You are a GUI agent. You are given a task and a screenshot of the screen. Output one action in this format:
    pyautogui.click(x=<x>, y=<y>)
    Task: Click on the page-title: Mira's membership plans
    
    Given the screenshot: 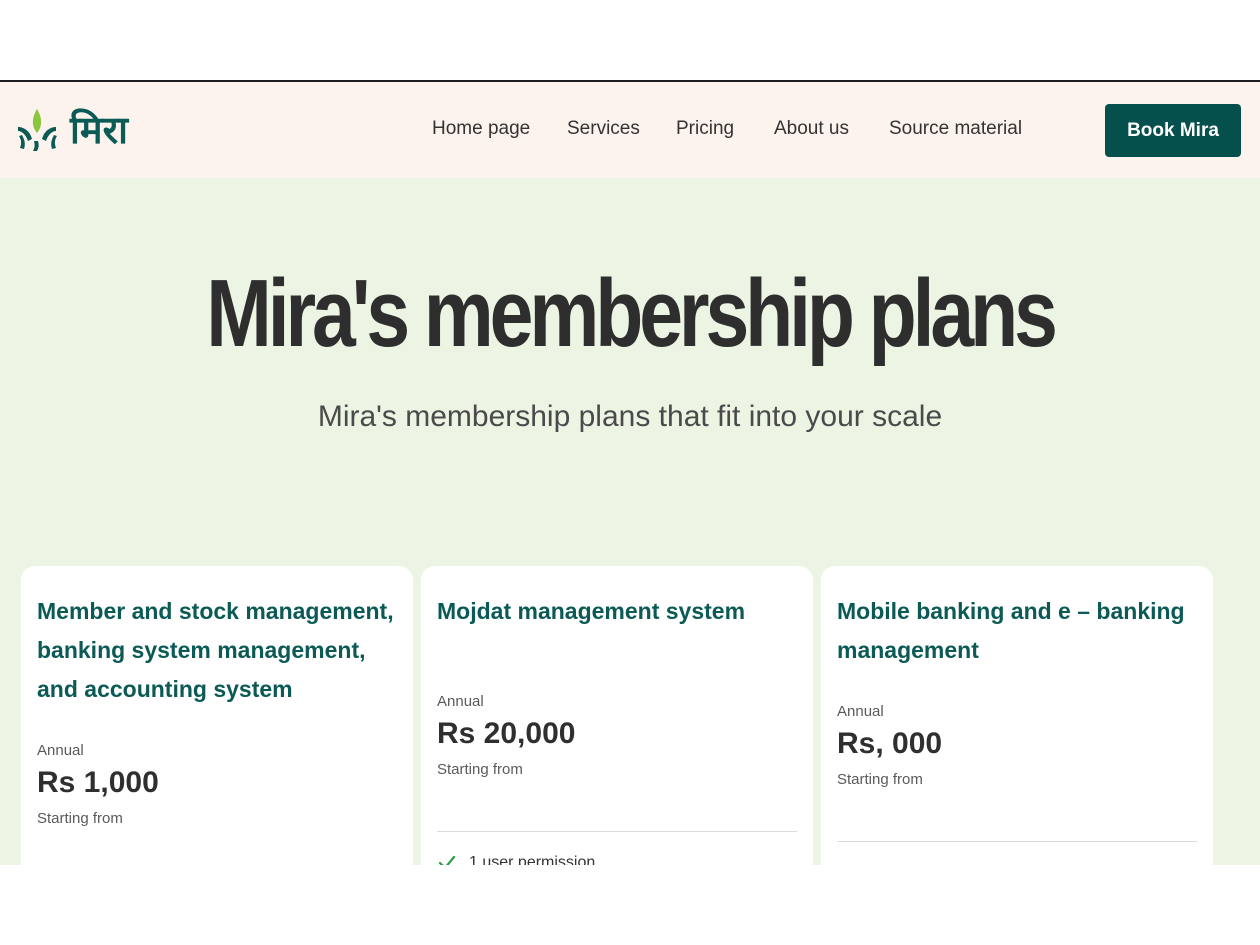 What is the action you would take?
    pyautogui.click(x=632, y=313)
    